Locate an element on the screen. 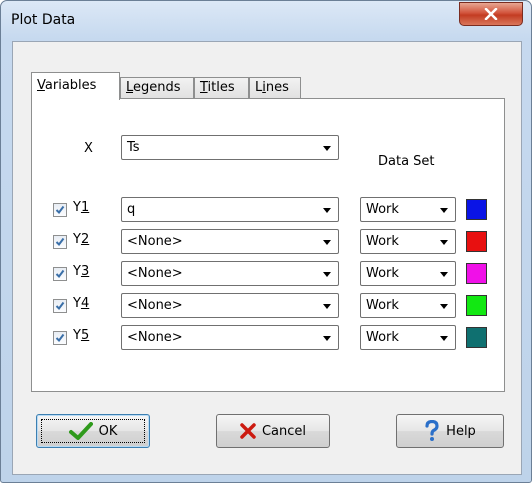 Image resolution: width=532 pixels, height=483 pixels. cross-icon is located at coordinates (248, 431).